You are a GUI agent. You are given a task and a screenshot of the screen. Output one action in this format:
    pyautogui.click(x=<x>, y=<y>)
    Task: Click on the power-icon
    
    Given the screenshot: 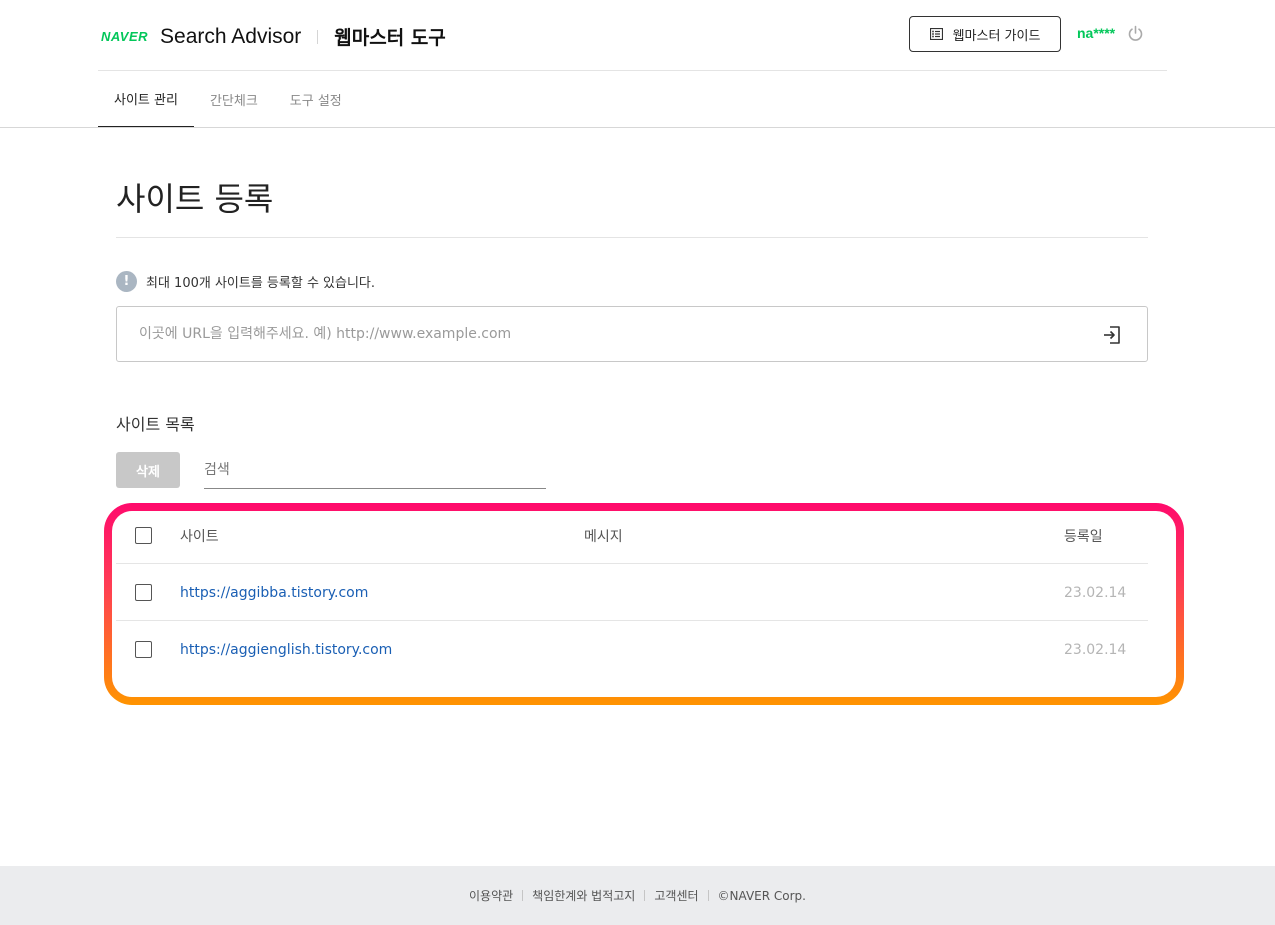 What is the action you would take?
    pyautogui.click(x=1135, y=33)
    